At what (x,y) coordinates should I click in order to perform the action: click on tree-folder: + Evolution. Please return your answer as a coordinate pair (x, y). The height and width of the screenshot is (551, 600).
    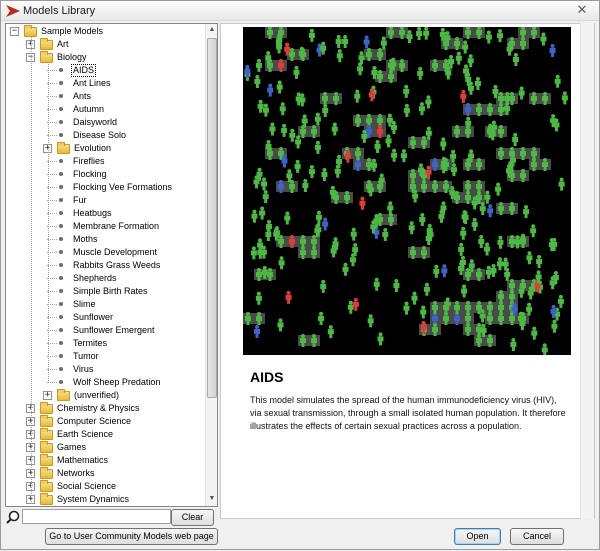
    Looking at the image, I should click on (105, 148).